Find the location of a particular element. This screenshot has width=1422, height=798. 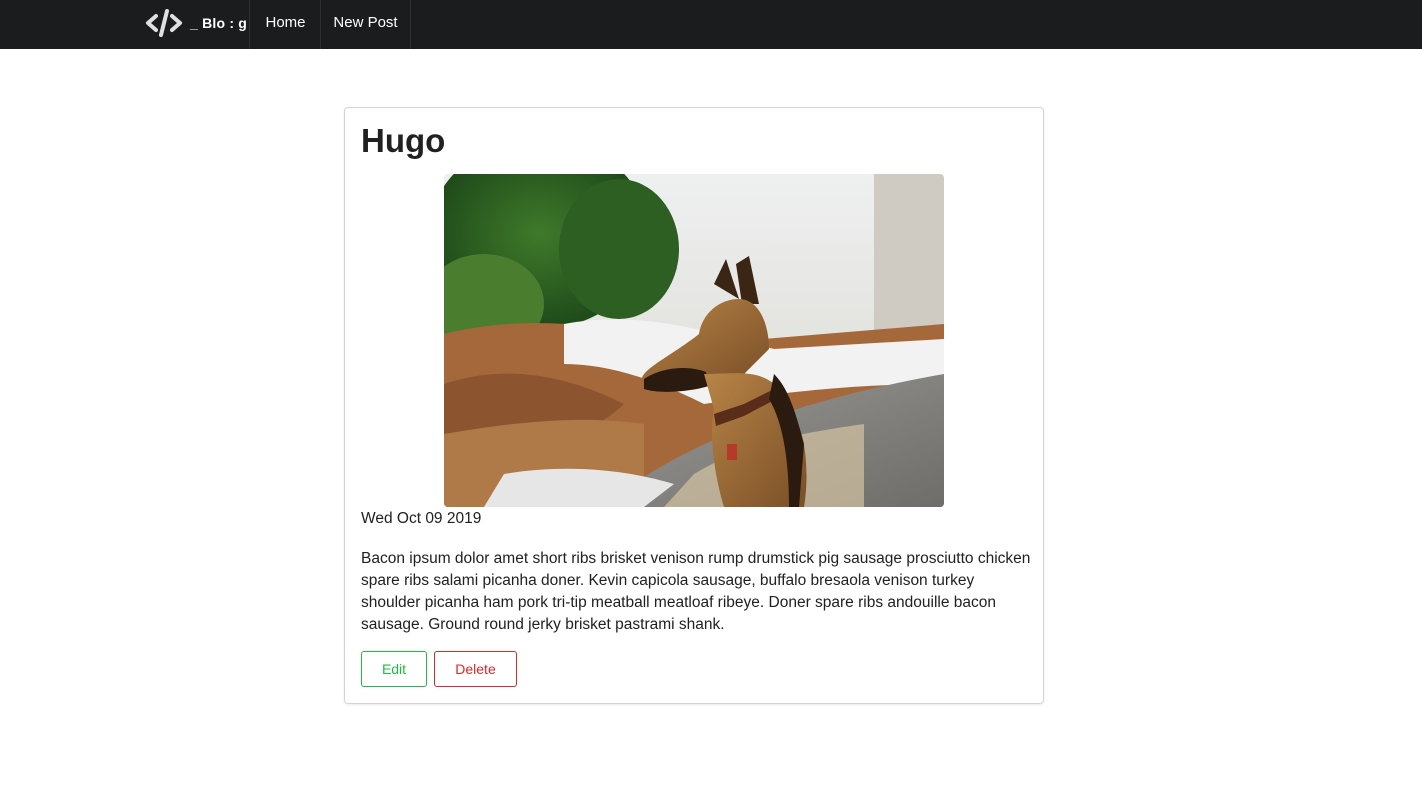

nav-home-link: Home is located at coordinates (286, 24).